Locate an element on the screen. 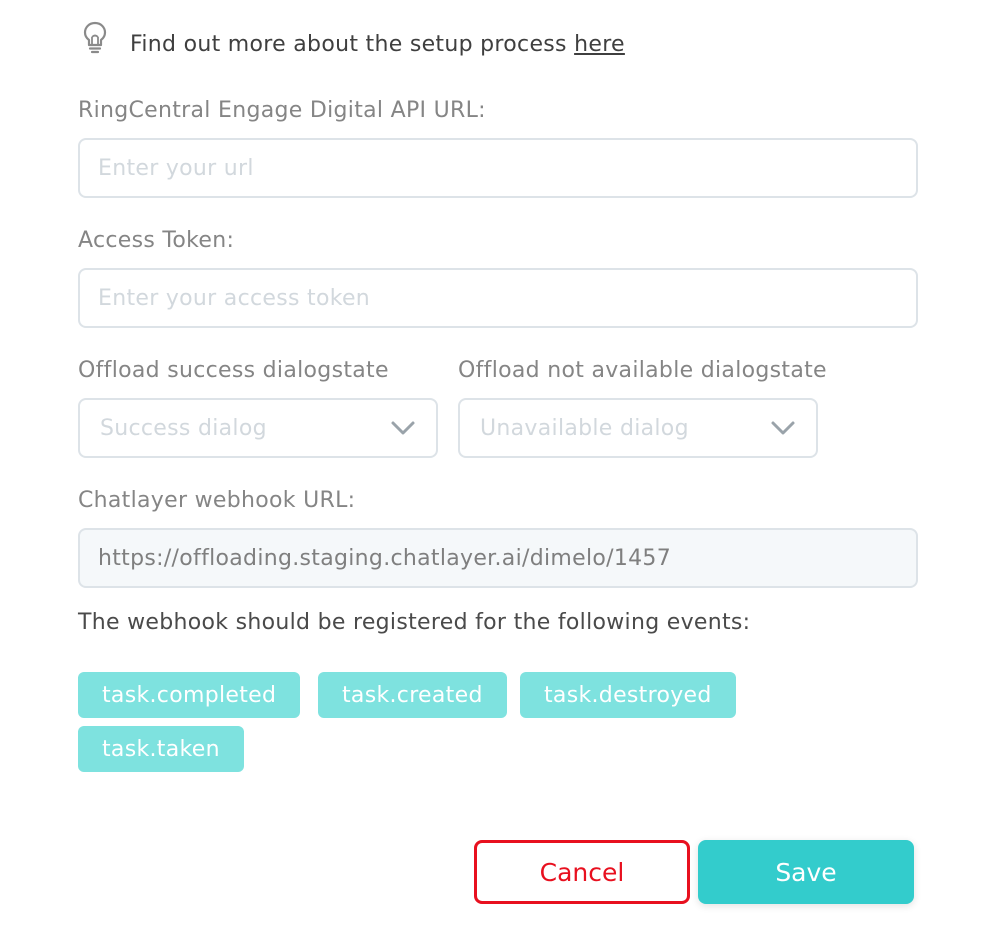 The image size is (998, 928). api-url-label: RingCentral Engage Digital API URL: is located at coordinates (282, 110).